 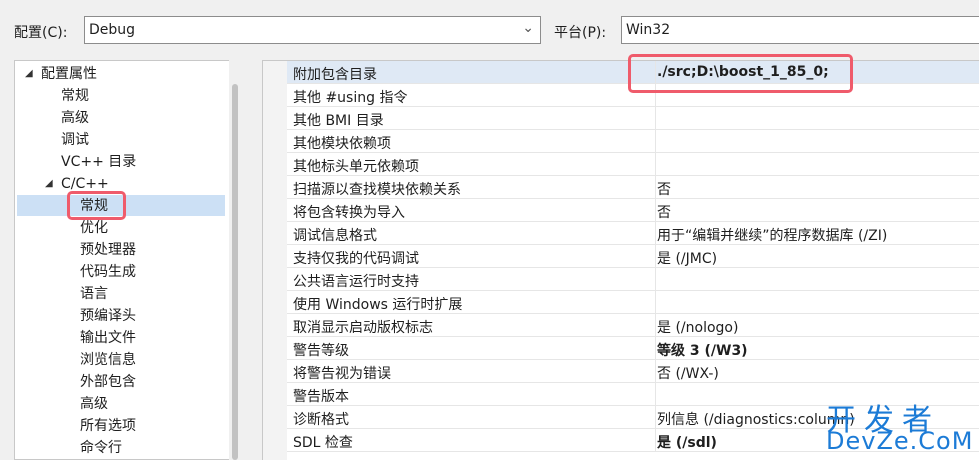 I want to click on property-value: 等级 3 (/W3), so click(x=702, y=350).